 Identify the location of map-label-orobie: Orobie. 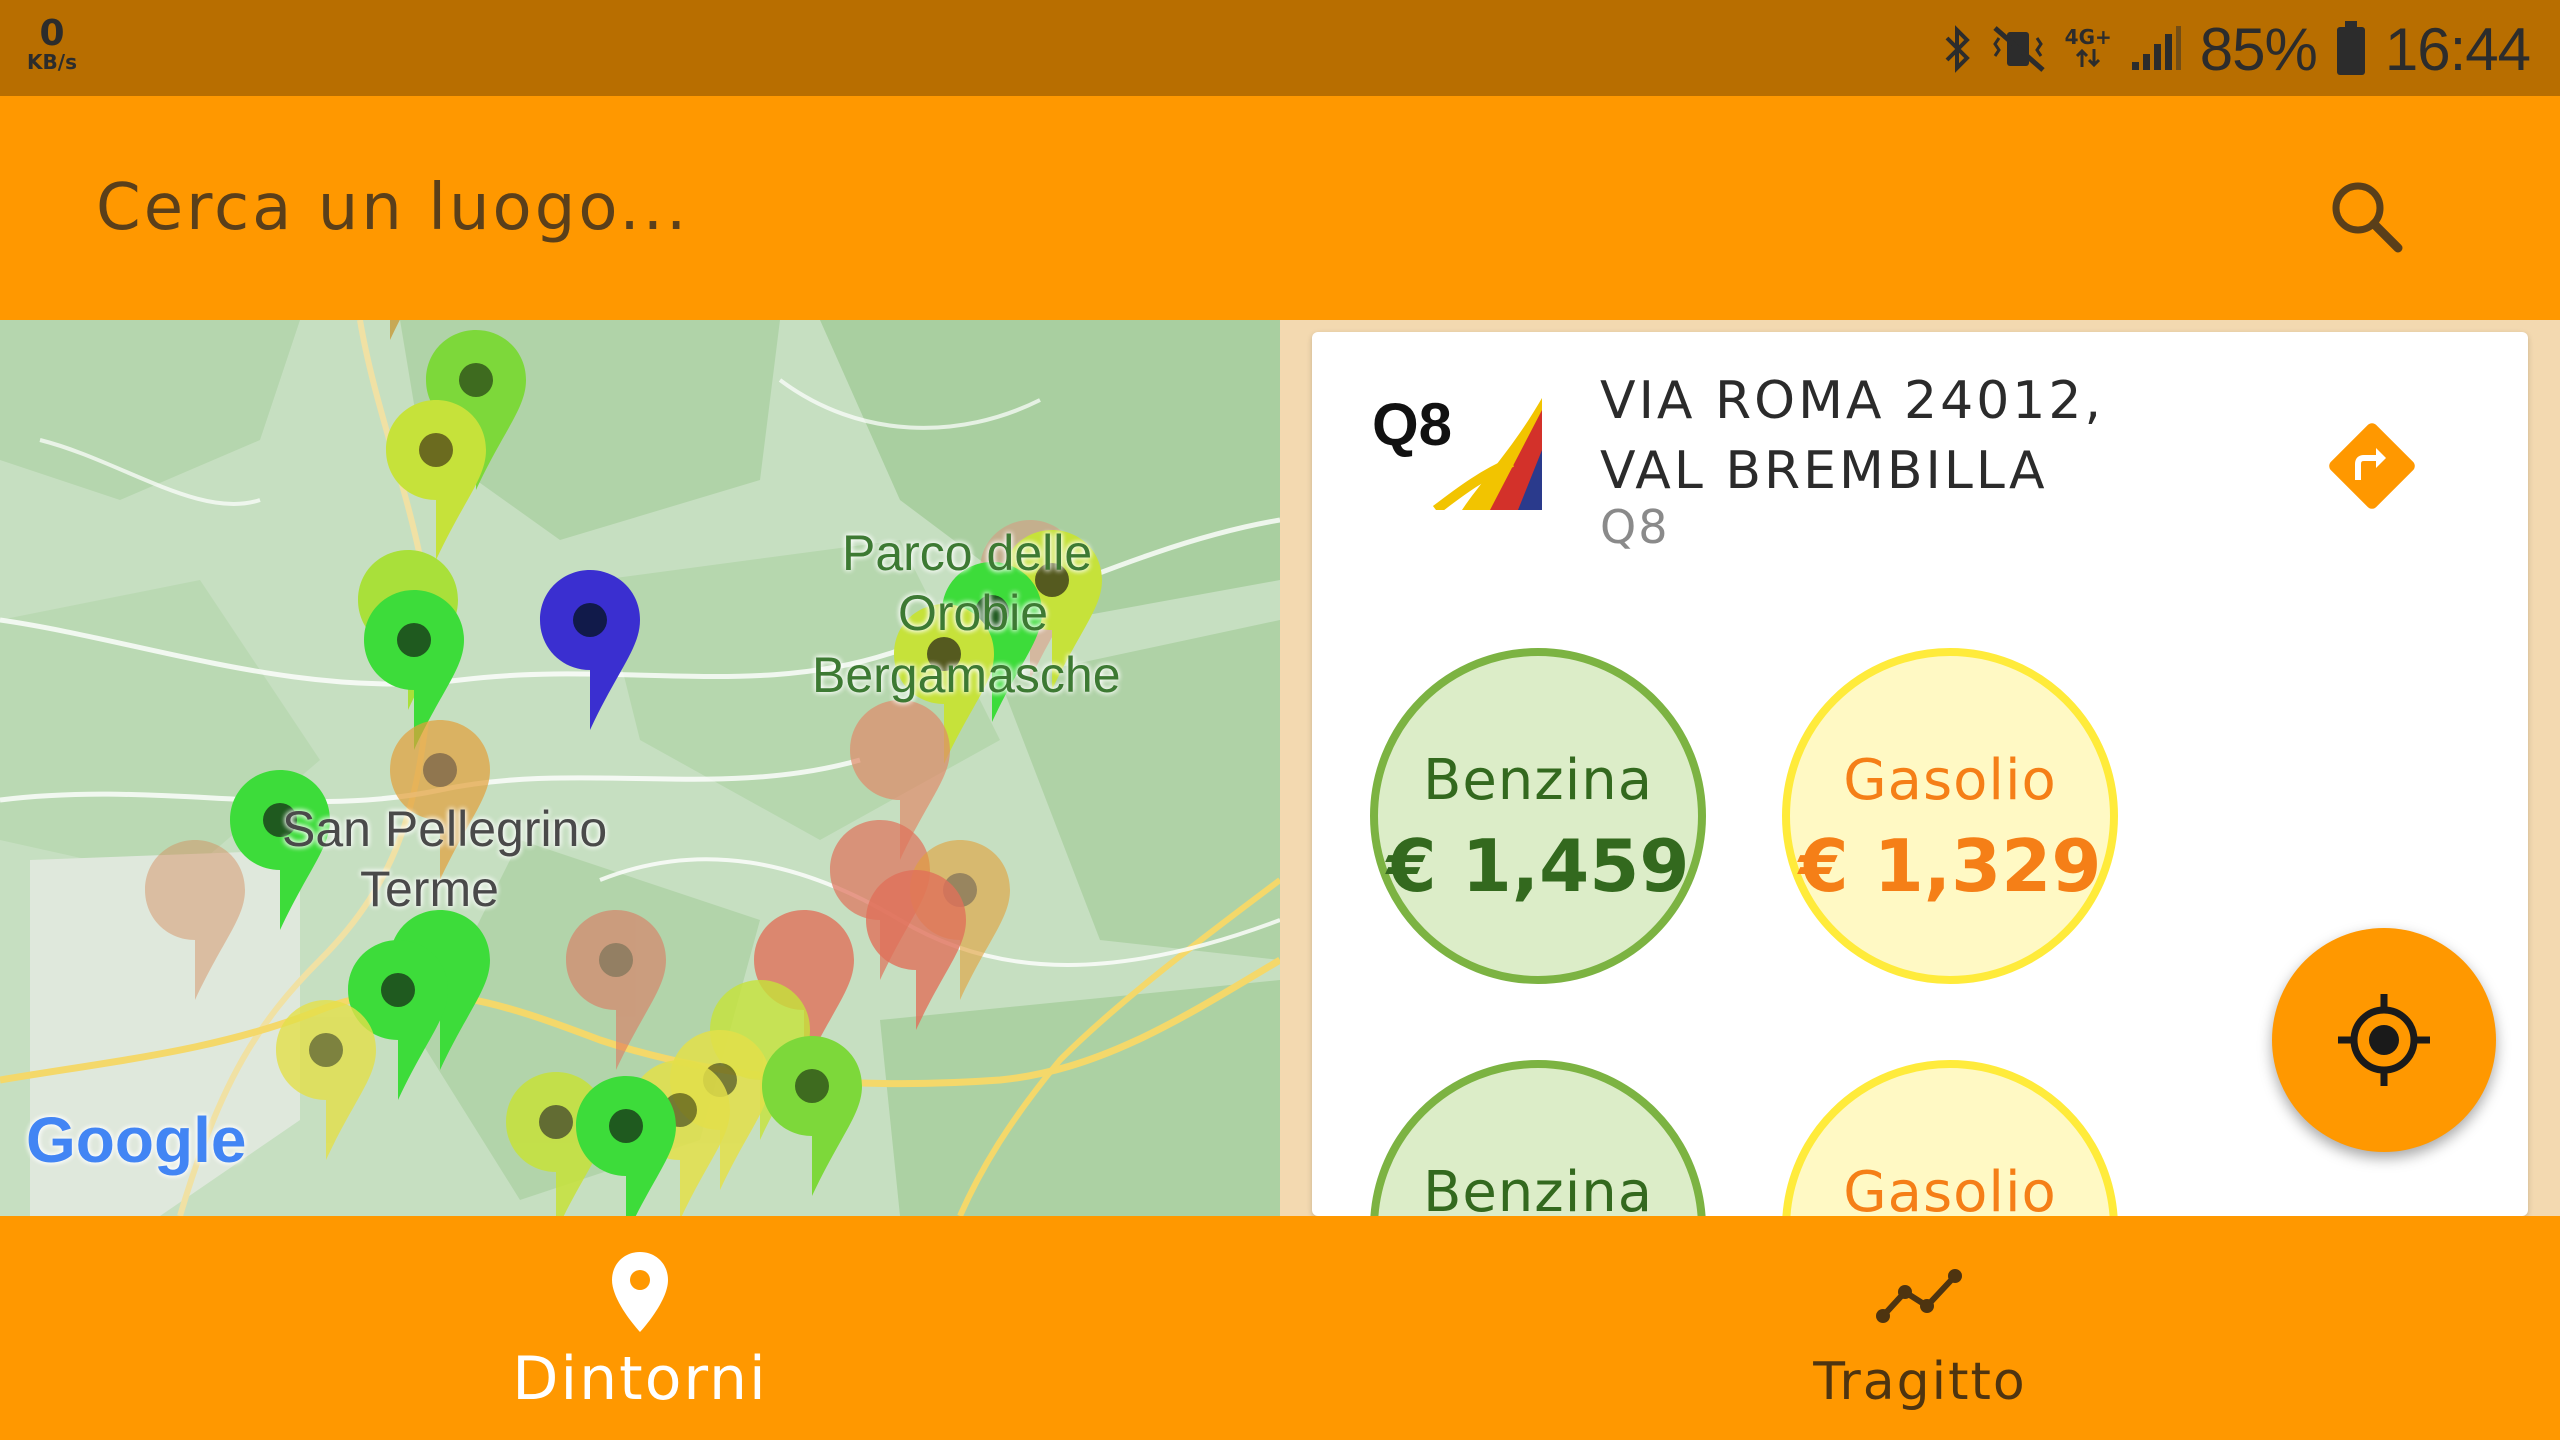
(973, 613).